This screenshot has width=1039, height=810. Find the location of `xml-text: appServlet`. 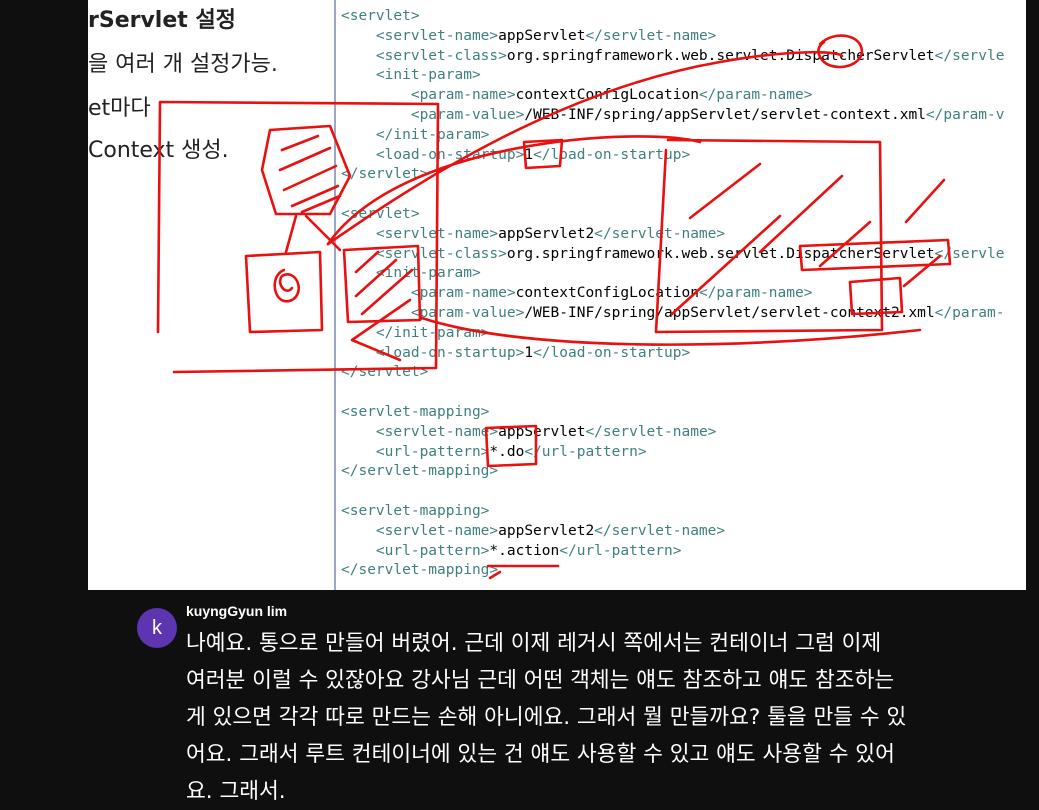

xml-text: appServlet is located at coordinates (542, 431).